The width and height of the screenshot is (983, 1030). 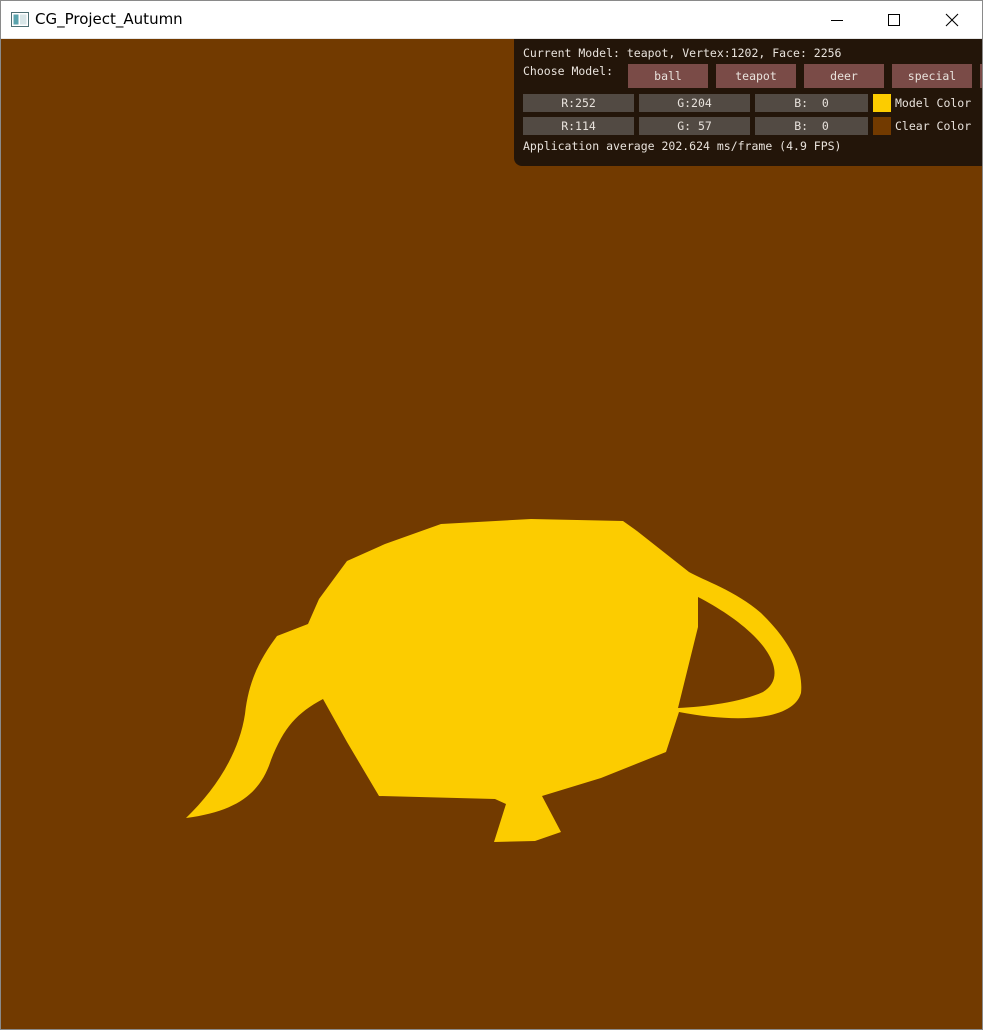 What do you see at coordinates (109, 19) in the screenshot?
I see `window-title: CG_Project_Autumn` at bounding box center [109, 19].